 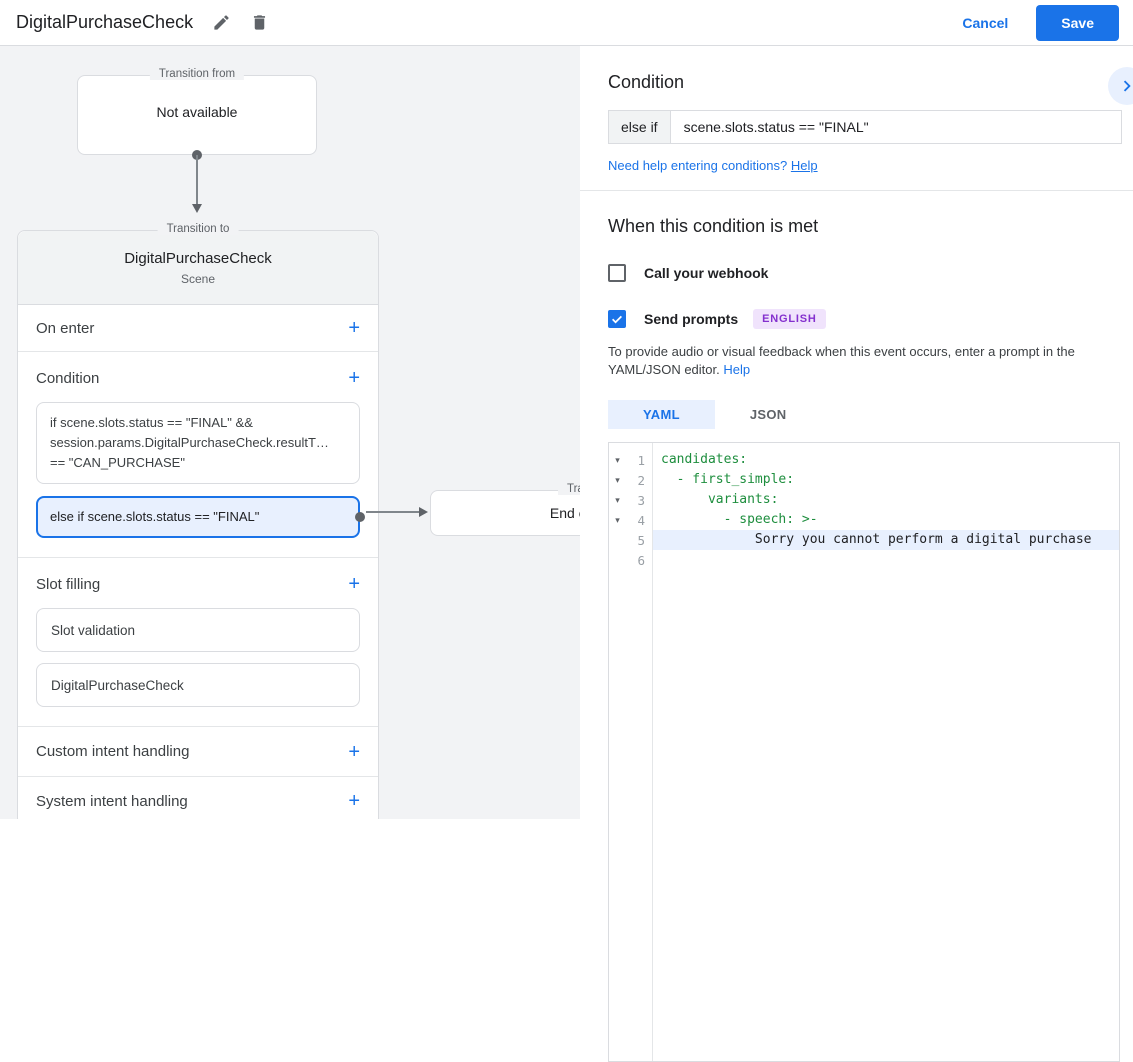 I want to click on line-number: 6, so click(x=641, y=560).